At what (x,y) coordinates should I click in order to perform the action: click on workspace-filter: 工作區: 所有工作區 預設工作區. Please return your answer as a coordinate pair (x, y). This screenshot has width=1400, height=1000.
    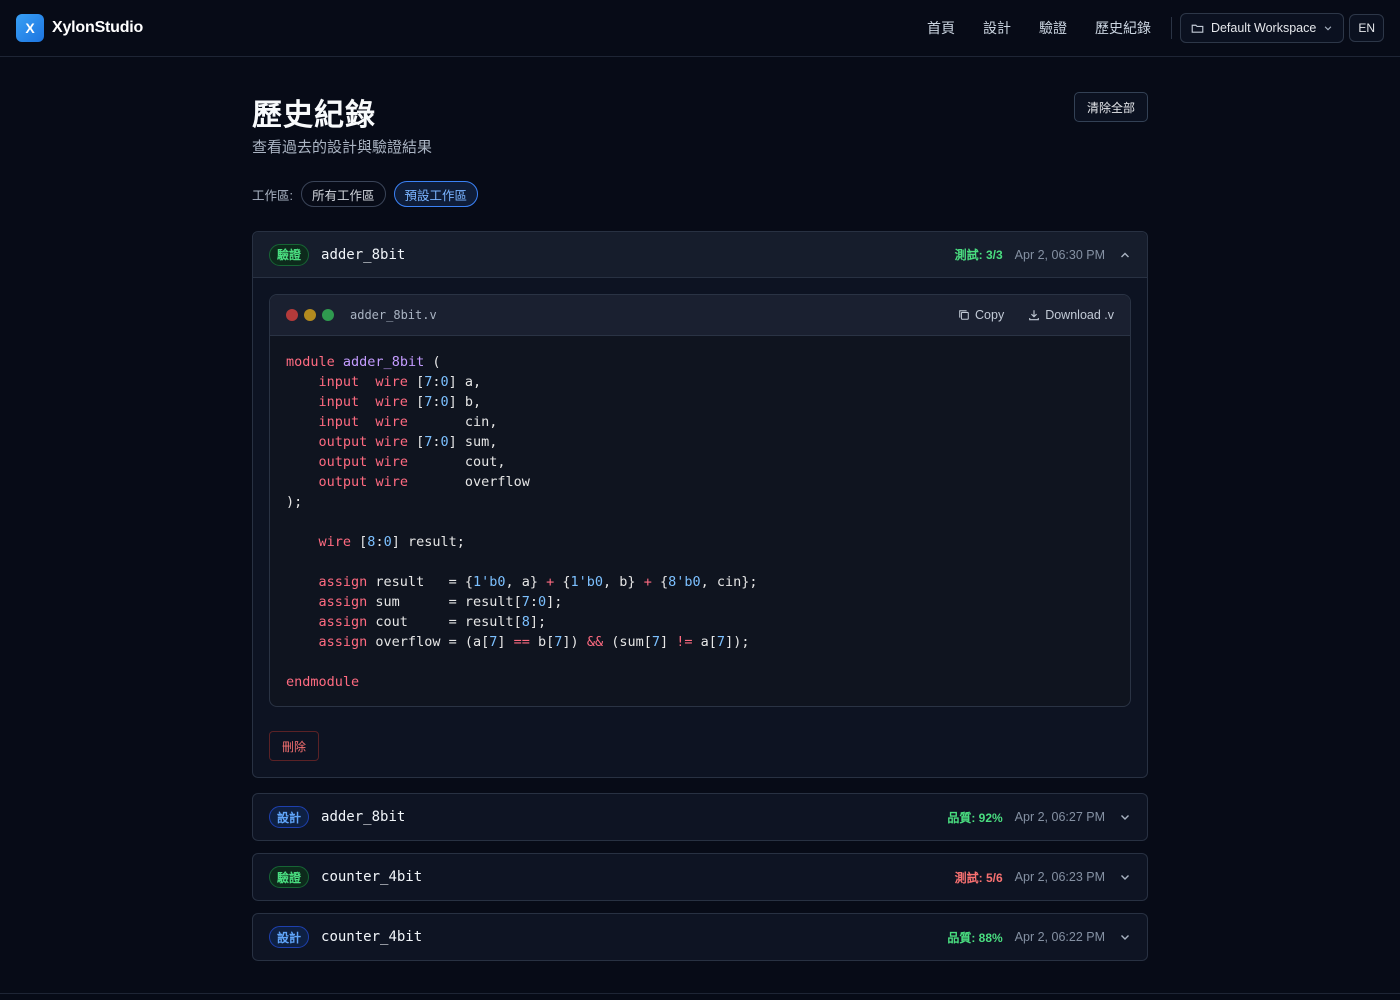
    Looking at the image, I should click on (365, 194).